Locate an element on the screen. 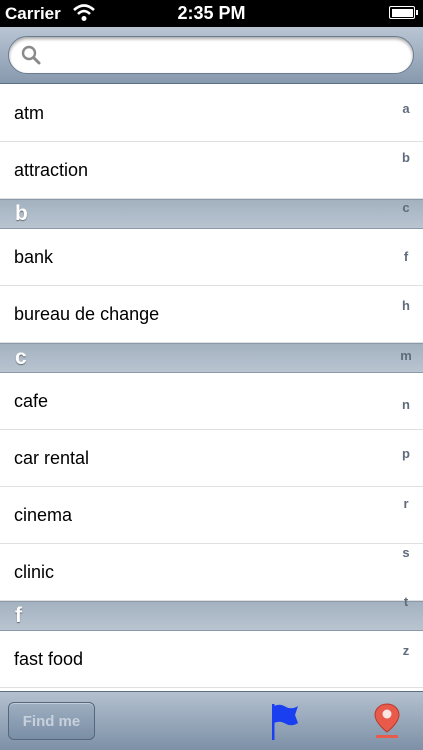 This screenshot has height=750, width=423. section-header: c is located at coordinates (211, 358).